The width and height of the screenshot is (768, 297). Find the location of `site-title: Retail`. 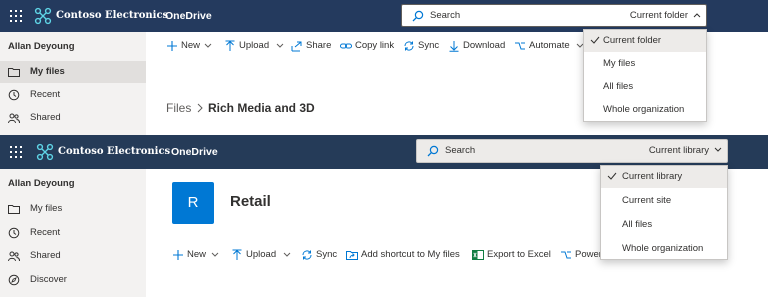

site-title: Retail is located at coordinates (250, 201).